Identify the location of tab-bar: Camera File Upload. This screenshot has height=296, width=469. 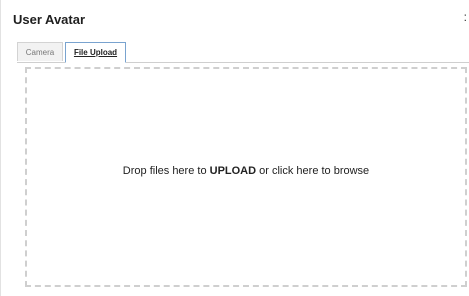
(243, 52).